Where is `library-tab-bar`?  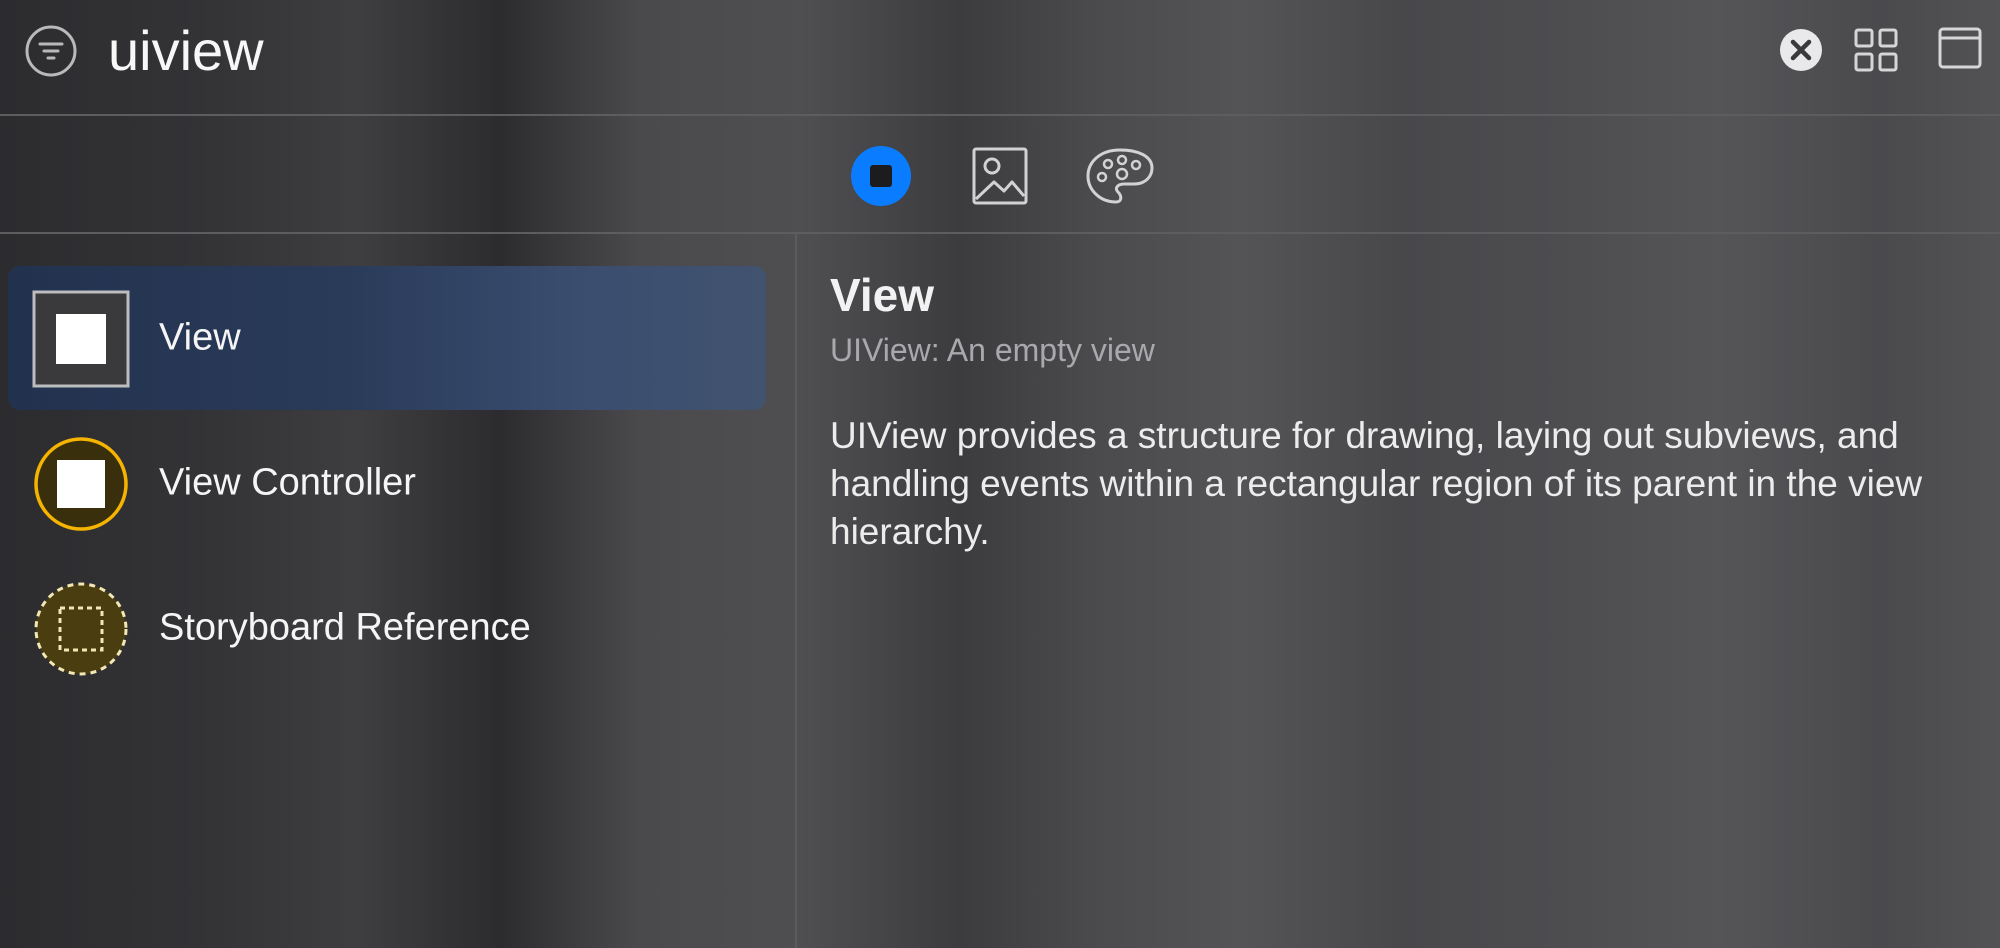 library-tab-bar is located at coordinates (1000, 175).